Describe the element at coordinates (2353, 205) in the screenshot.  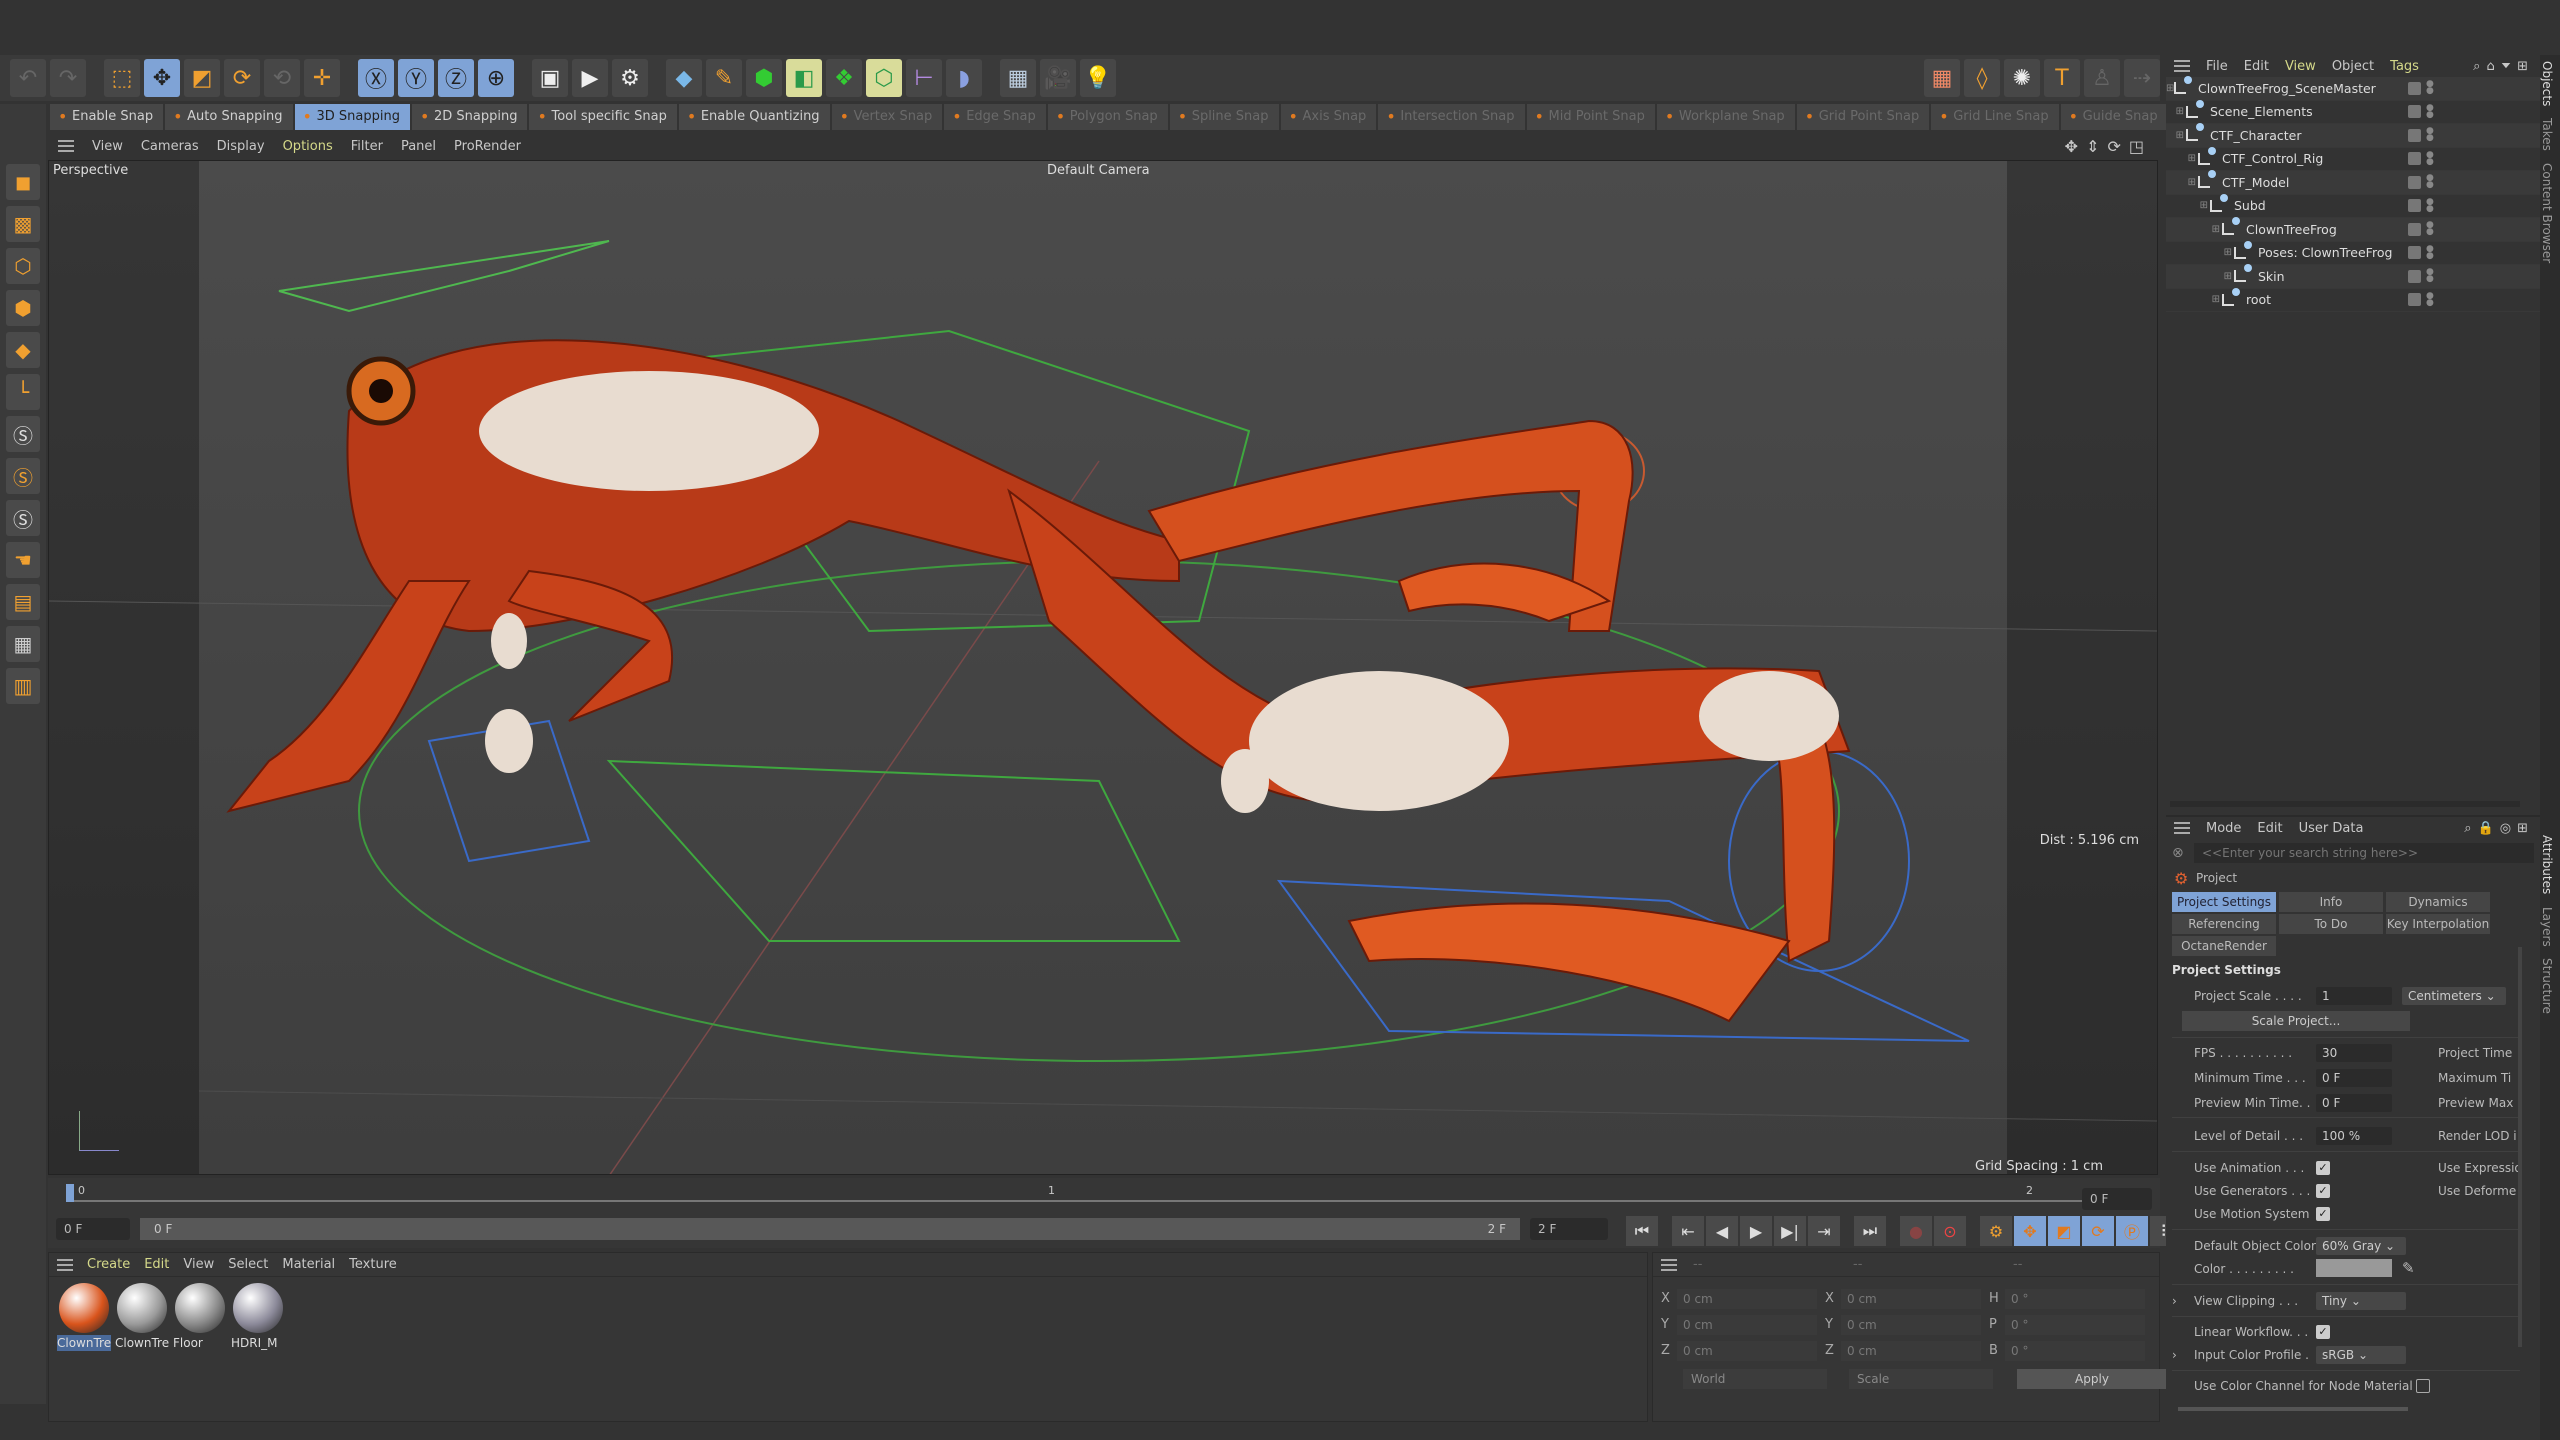
I see `object-row: ⊞ Subd ● ●` at that location.